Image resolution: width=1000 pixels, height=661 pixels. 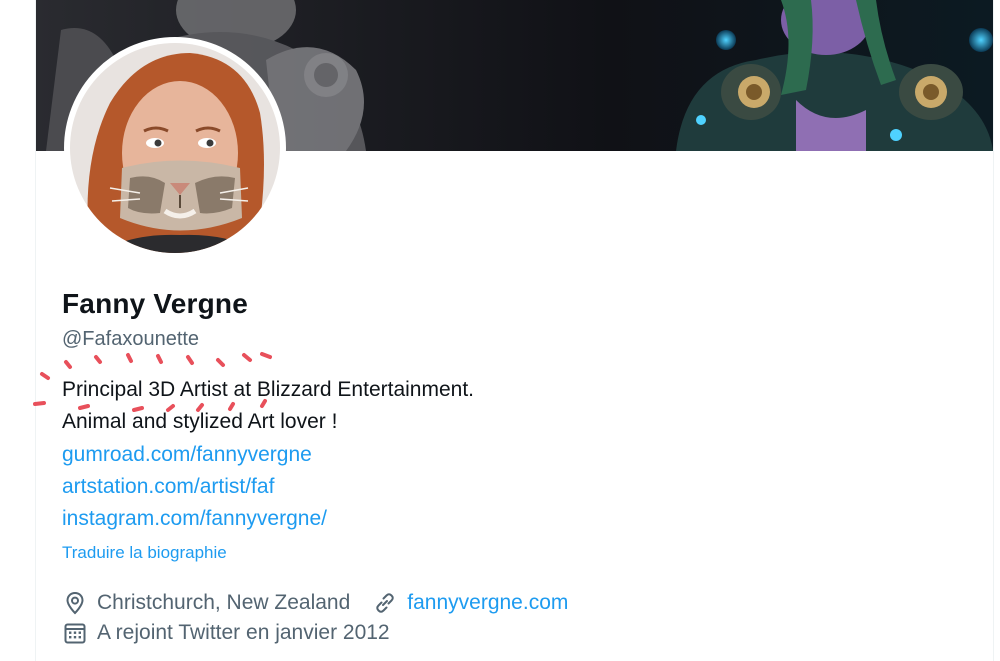 I want to click on profile-location: Christchurch, New Zealand, so click(x=224, y=602).